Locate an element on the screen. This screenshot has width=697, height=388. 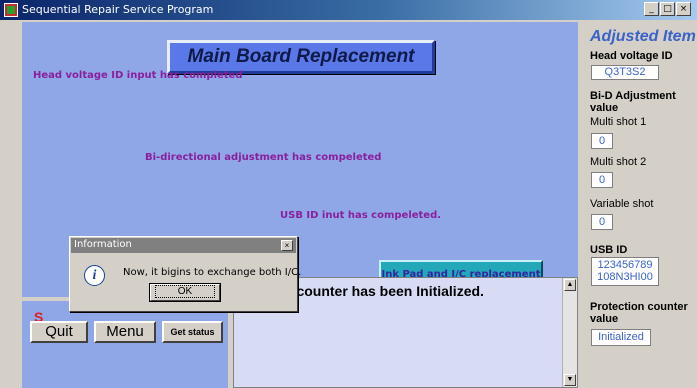
dialog-message: Now, it bigins to exchange both I/C. is located at coordinates (212, 272).